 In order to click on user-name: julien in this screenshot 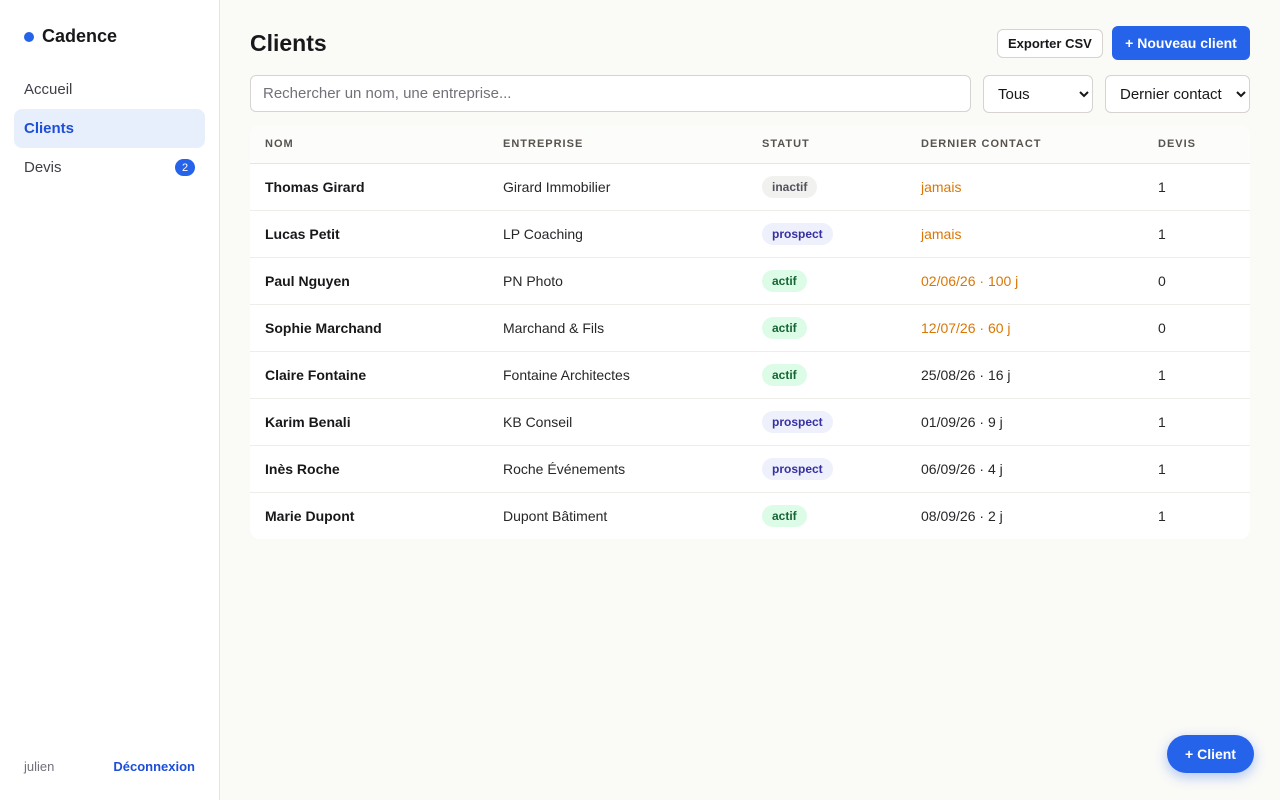, I will do `click(39, 766)`.